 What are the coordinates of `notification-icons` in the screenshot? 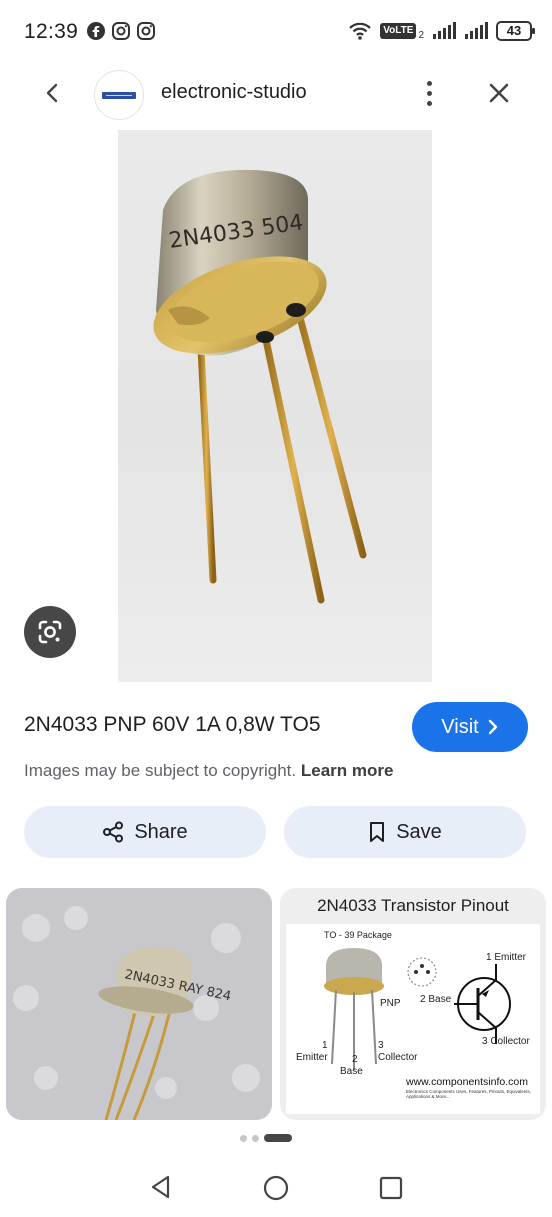 It's located at (121, 31).